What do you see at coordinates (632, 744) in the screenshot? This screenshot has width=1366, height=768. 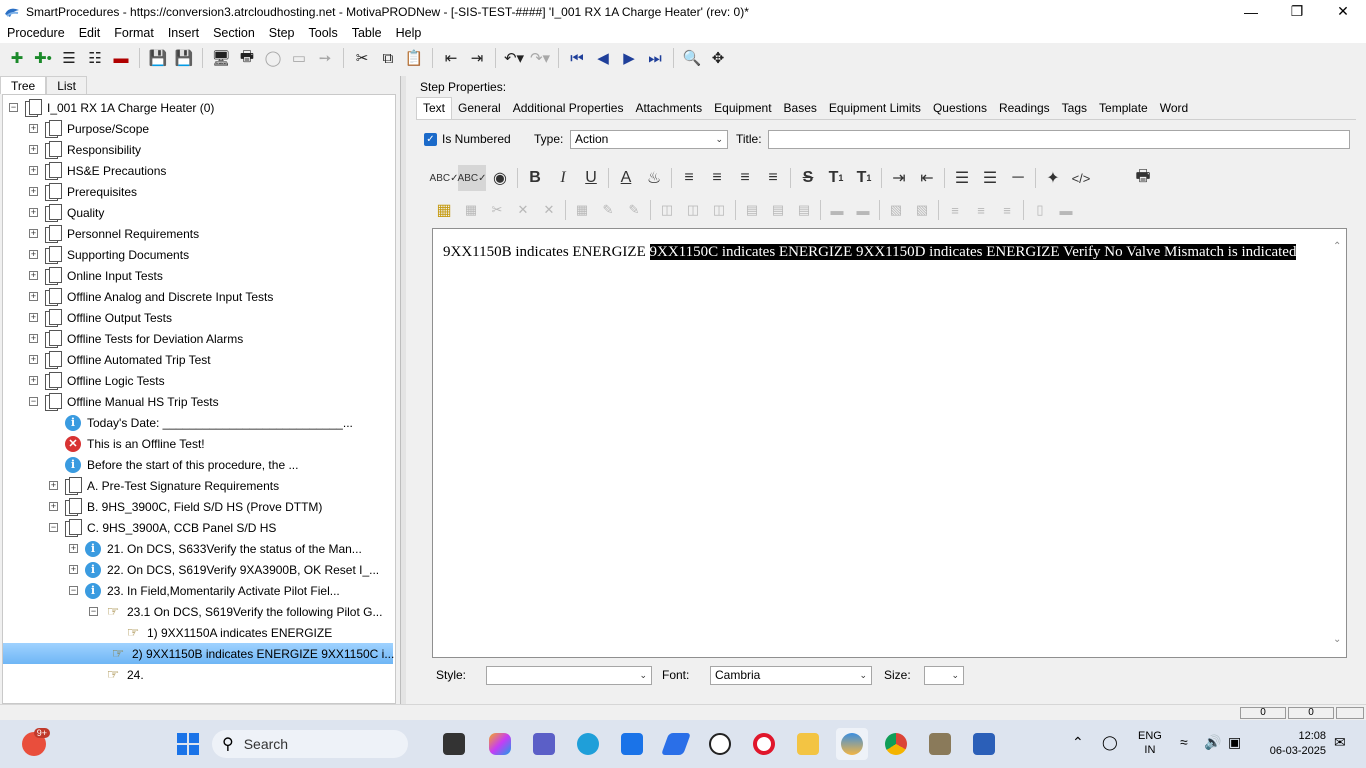 I see `store-icon` at bounding box center [632, 744].